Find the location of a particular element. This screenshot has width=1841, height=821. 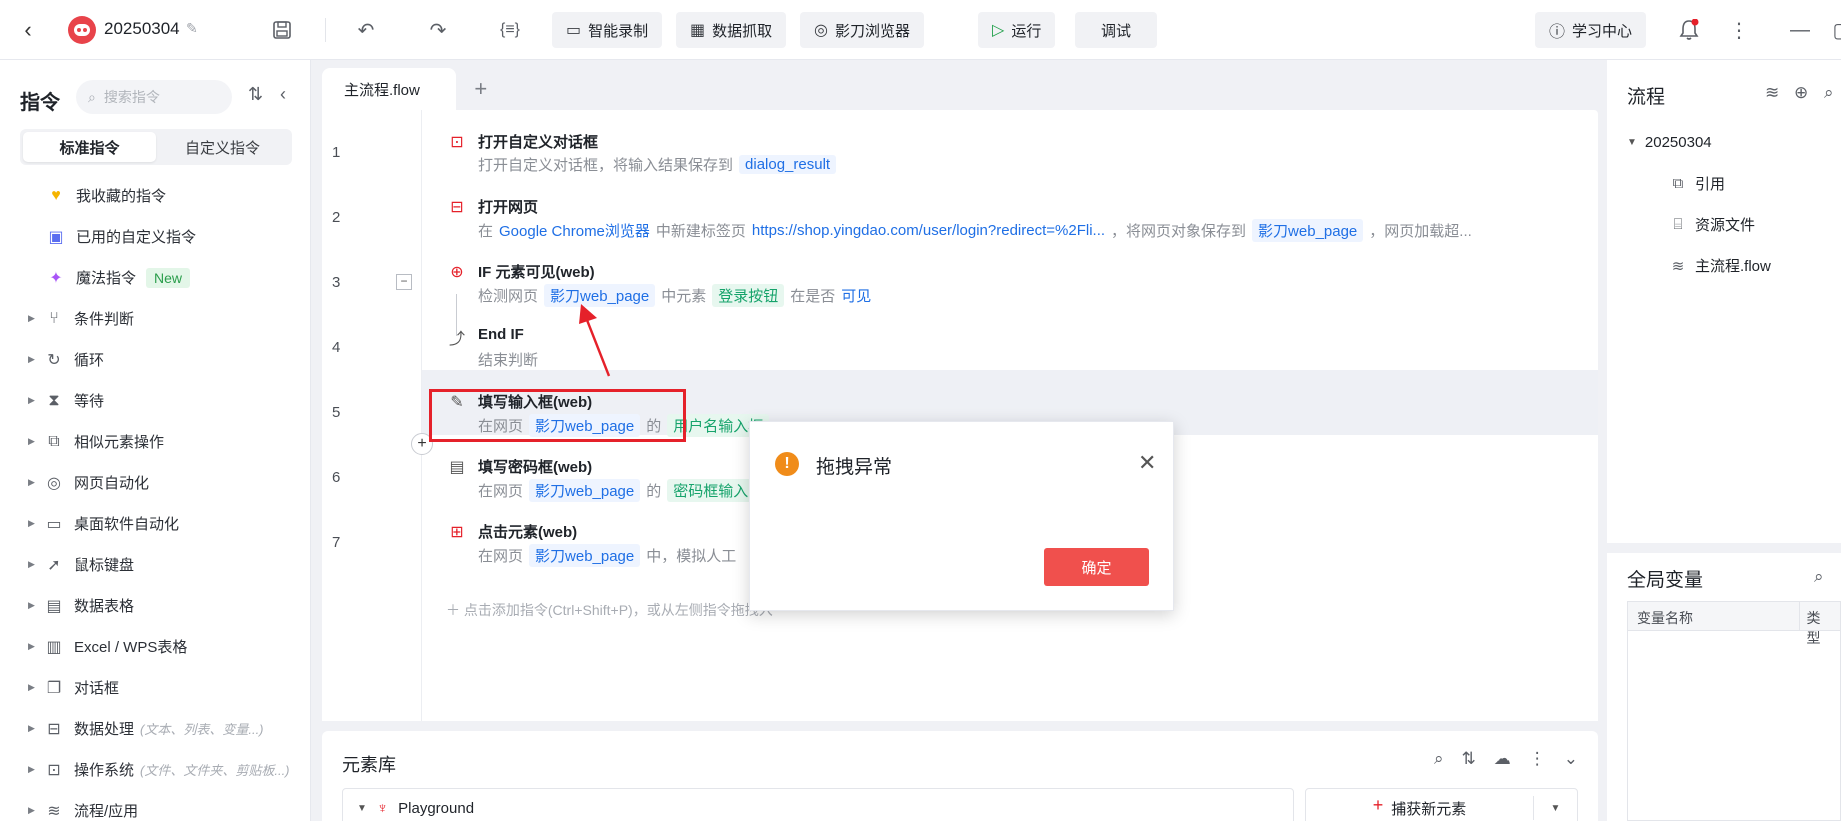

browser-button: ◎ 影刀浏览器 is located at coordinates (862, 30).